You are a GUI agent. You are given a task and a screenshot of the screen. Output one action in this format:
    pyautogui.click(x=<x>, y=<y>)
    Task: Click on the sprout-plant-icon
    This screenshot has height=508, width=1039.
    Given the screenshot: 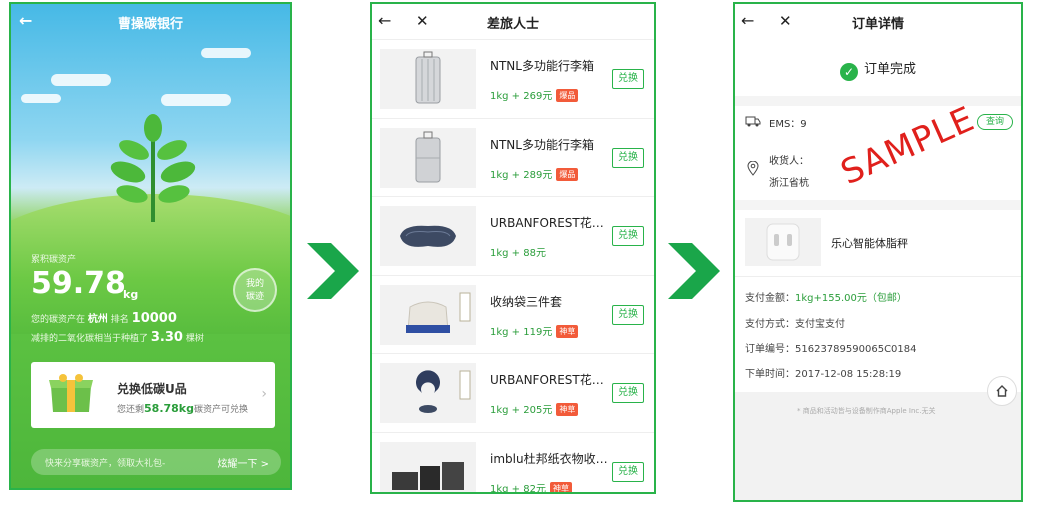 What is the action you would take?
    pyautogui.click(x=153, y=168)
    